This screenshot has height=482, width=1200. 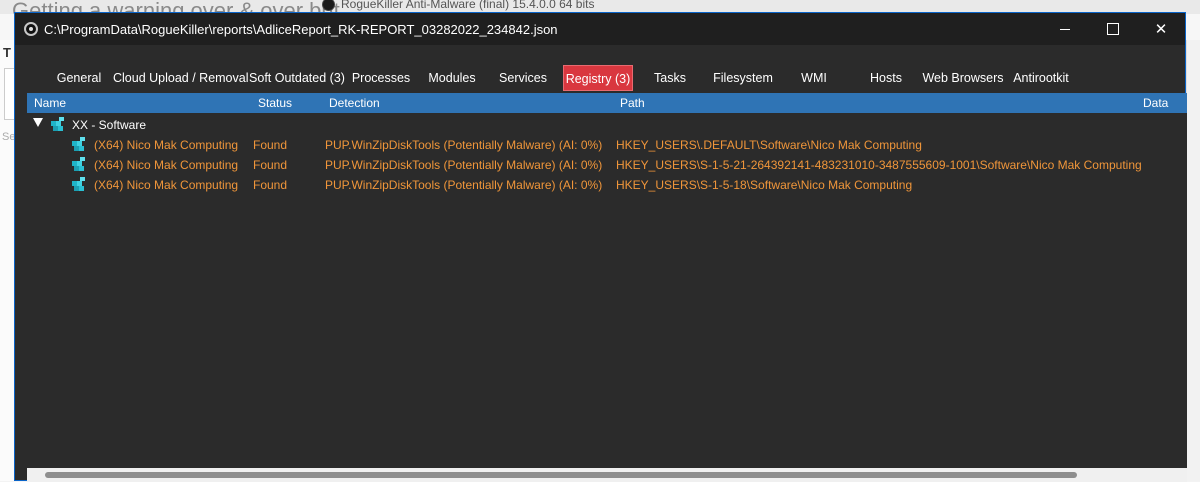 What do you see at coordinates (452, 78) in the screenshot?
I see `tab-modules: Modules` at bounding box center [452, 78].